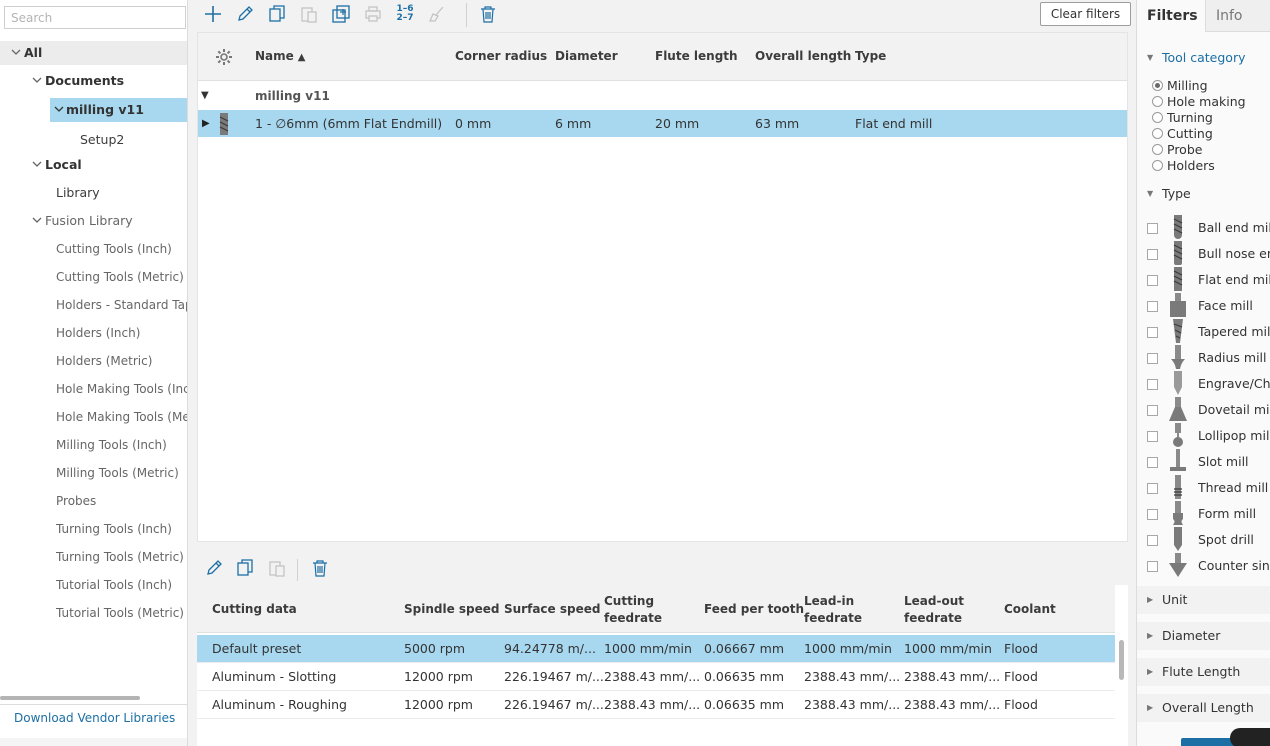 The height and width of the screenshot is (746, 1270). I want to click on settings-gear-icon, so click(224, 58).